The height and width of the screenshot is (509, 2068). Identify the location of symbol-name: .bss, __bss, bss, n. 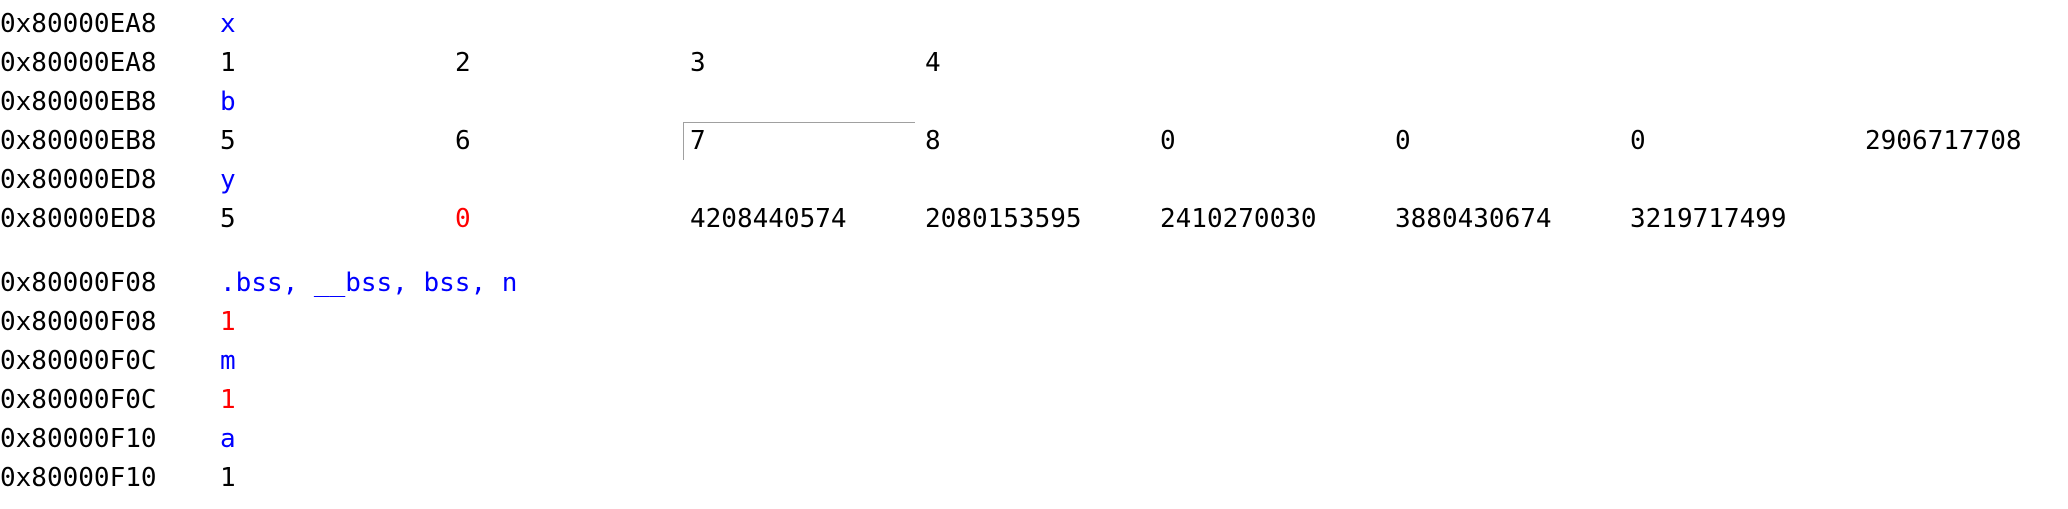
(369, 283).